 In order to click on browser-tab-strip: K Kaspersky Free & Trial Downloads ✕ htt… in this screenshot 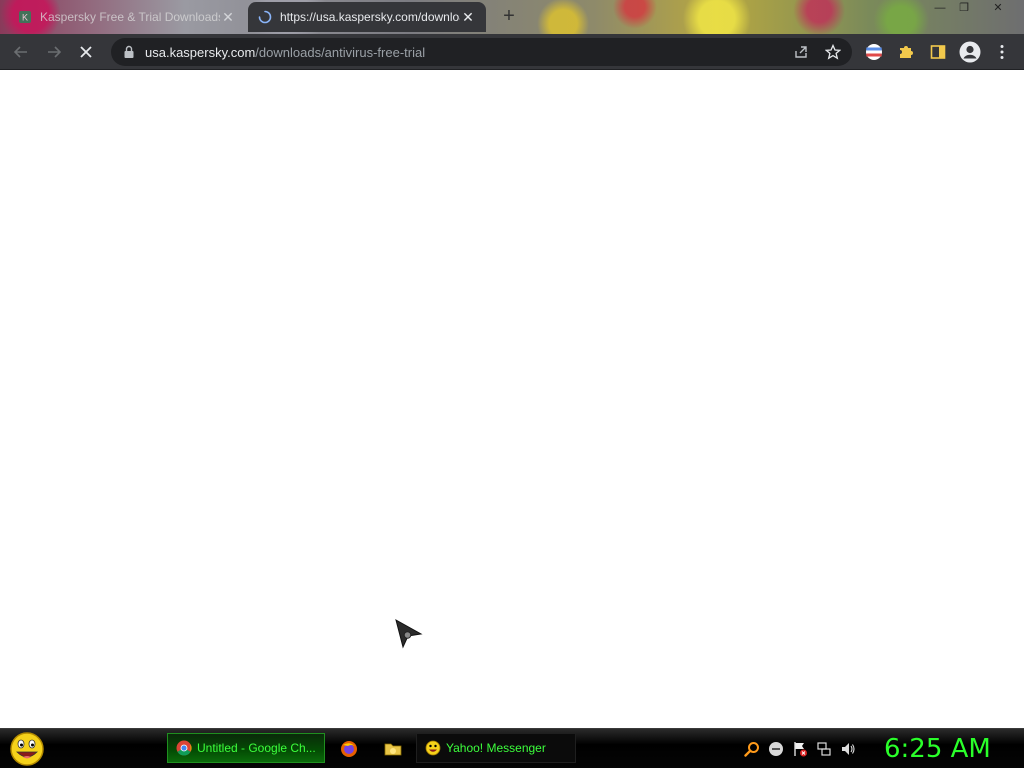, I will do `click(512, 17)`.